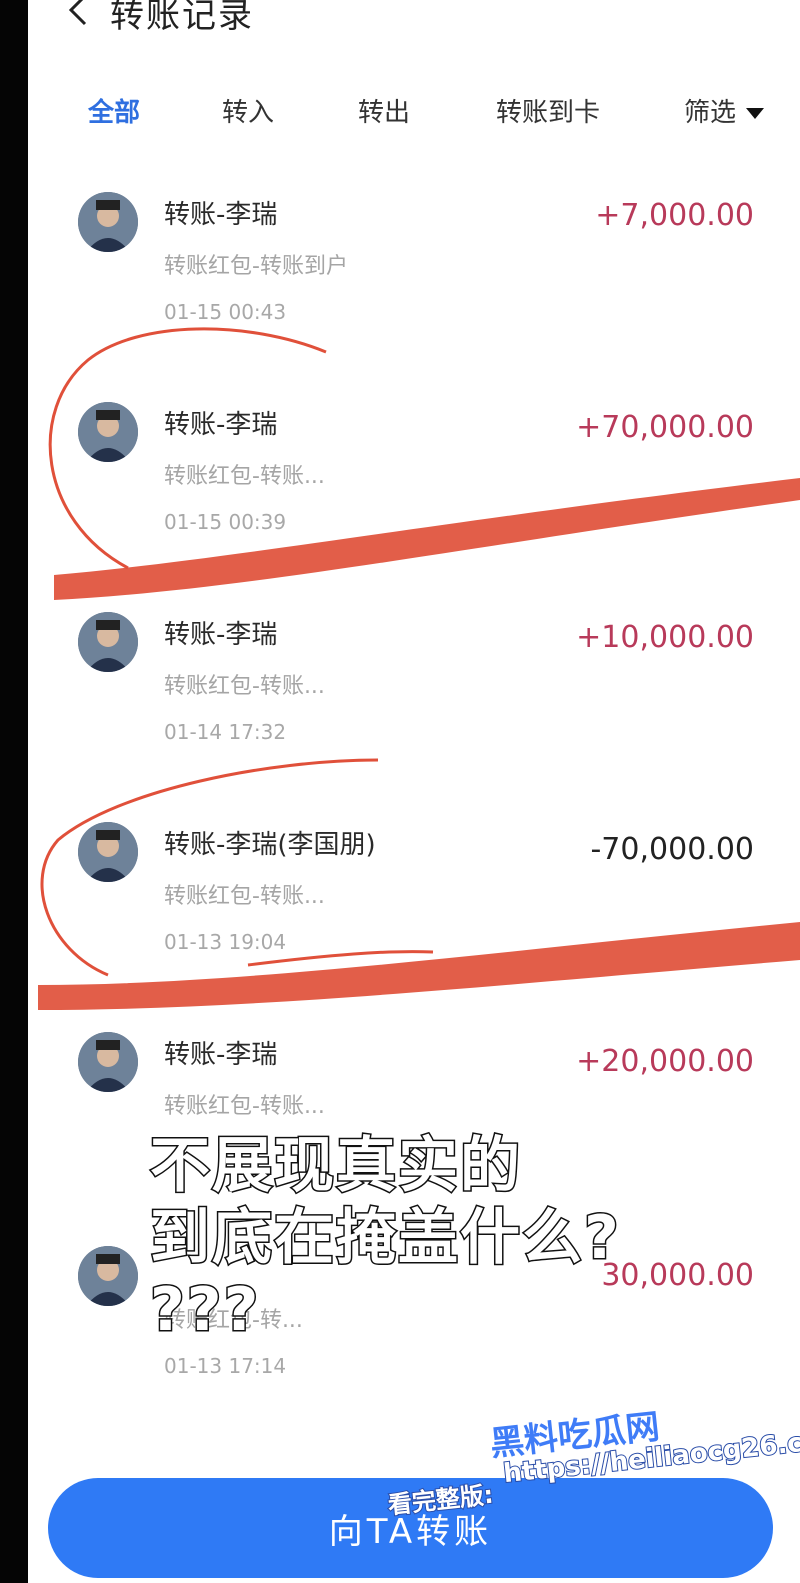  Describe the element at coordinates (414, 502) in the screenshot. I see `record-item: 转账-李瑞 转账红包-转账... 01-15 00:39 +70,000.00` at that location.